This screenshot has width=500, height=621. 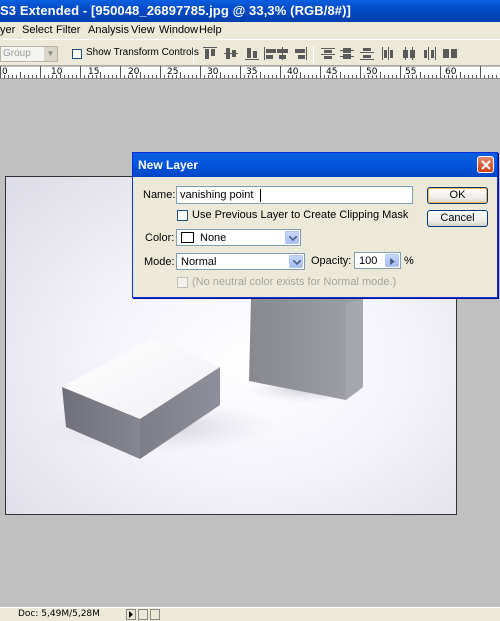 I want to click on menu-help: Help, so click(x=210, y=30).